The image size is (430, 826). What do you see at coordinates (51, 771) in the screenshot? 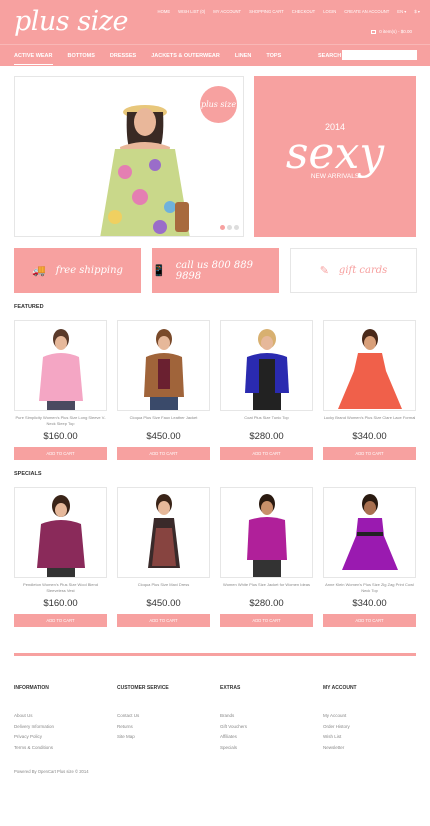
I see `powered-by: Powered By OpenCart Plus size © 2014` at bounding box center [51, 771].